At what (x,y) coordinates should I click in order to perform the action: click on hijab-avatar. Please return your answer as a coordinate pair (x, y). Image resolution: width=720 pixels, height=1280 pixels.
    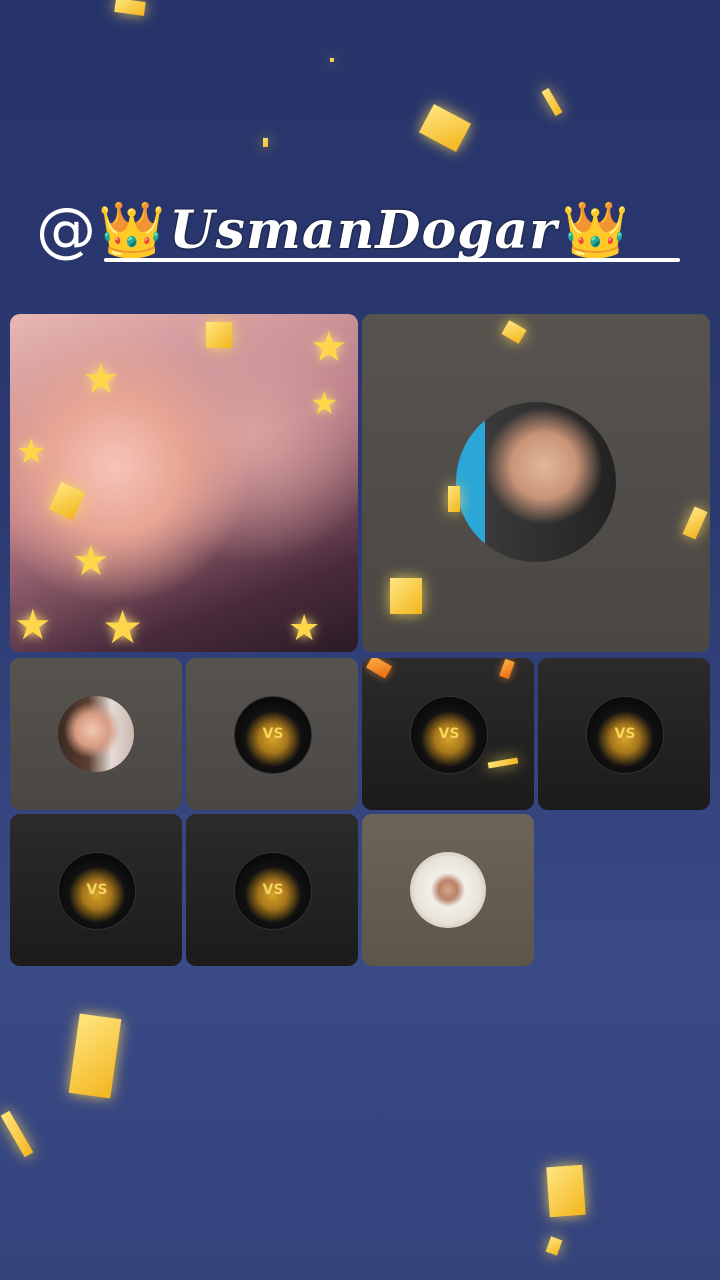
    Looking at the image, I should click on (448, 890).